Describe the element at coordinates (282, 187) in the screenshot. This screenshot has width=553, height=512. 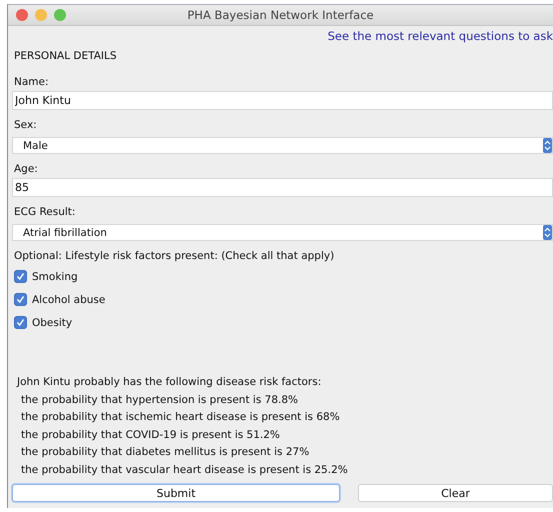
I see `input-field: 85` at that location.